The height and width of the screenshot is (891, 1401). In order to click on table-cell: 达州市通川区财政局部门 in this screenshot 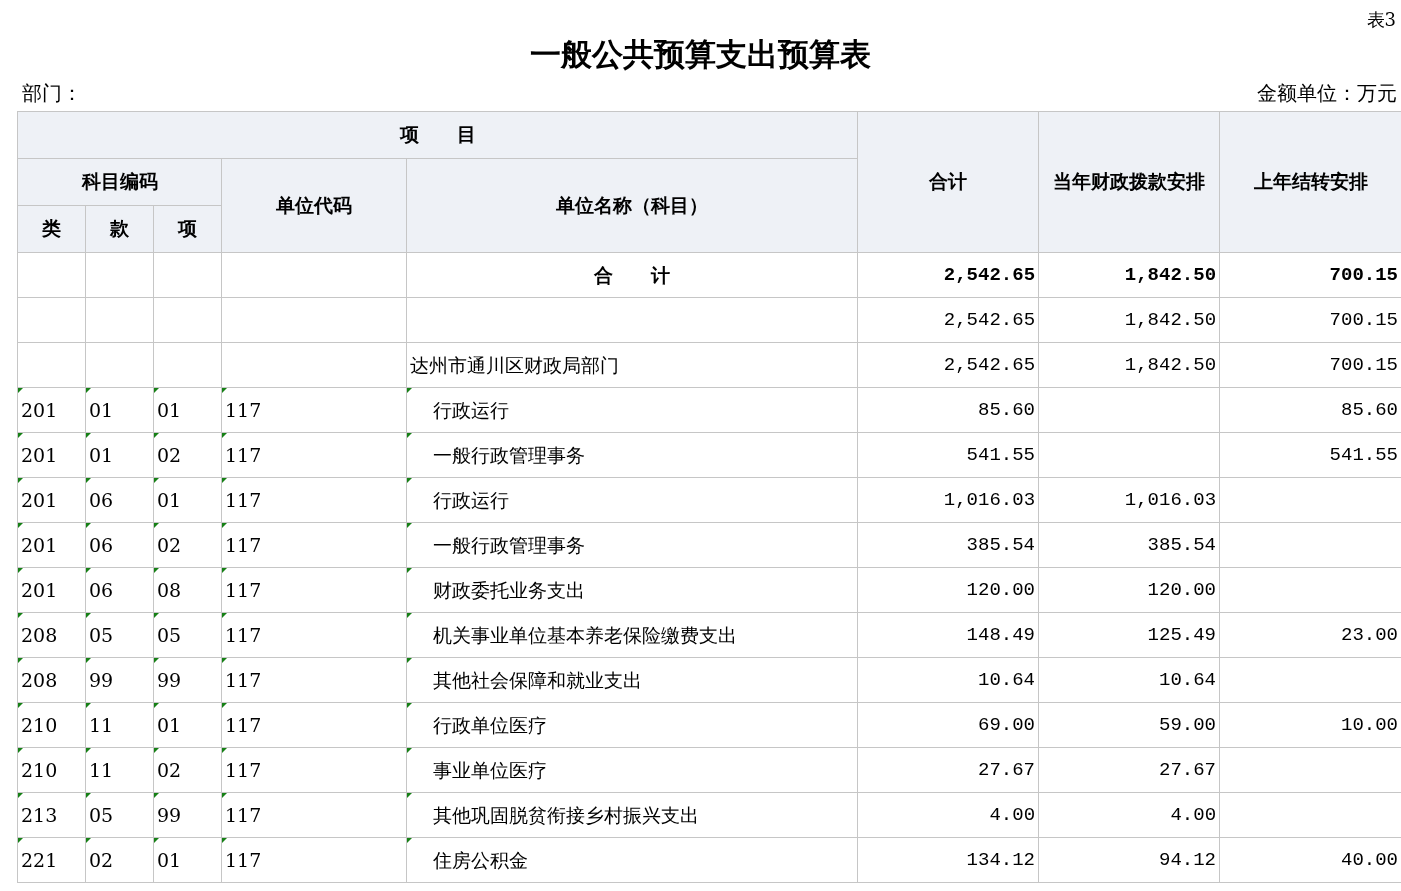, I will do `click(632, 365)`.